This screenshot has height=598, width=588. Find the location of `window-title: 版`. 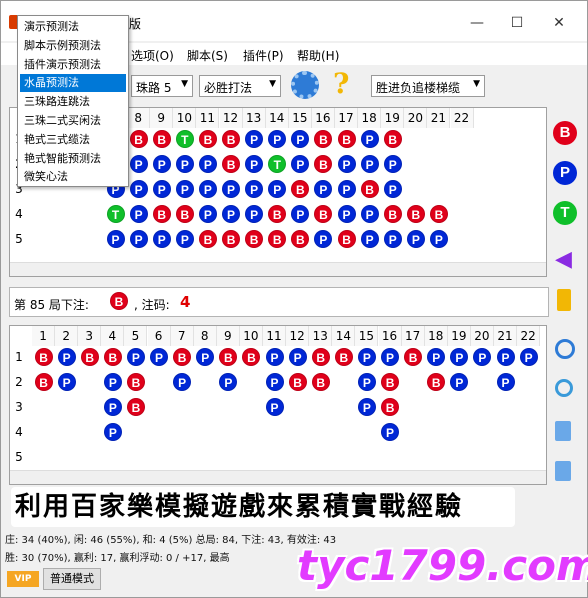

window-title: 版 is located at coordinates (135, 24).